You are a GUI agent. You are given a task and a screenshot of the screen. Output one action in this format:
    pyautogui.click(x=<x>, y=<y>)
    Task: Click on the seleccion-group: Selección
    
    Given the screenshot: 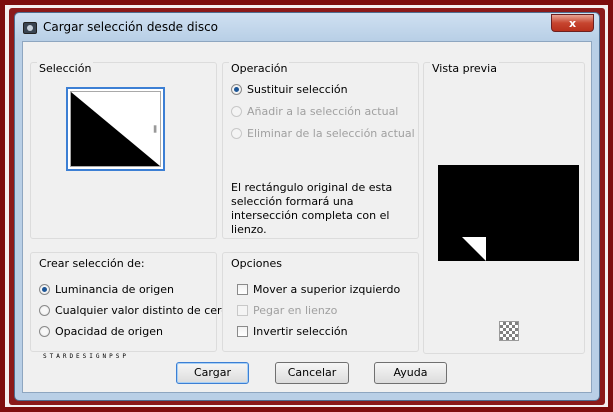 What is the action you would take?
    pyautogui.click(x=123, y=150)
    